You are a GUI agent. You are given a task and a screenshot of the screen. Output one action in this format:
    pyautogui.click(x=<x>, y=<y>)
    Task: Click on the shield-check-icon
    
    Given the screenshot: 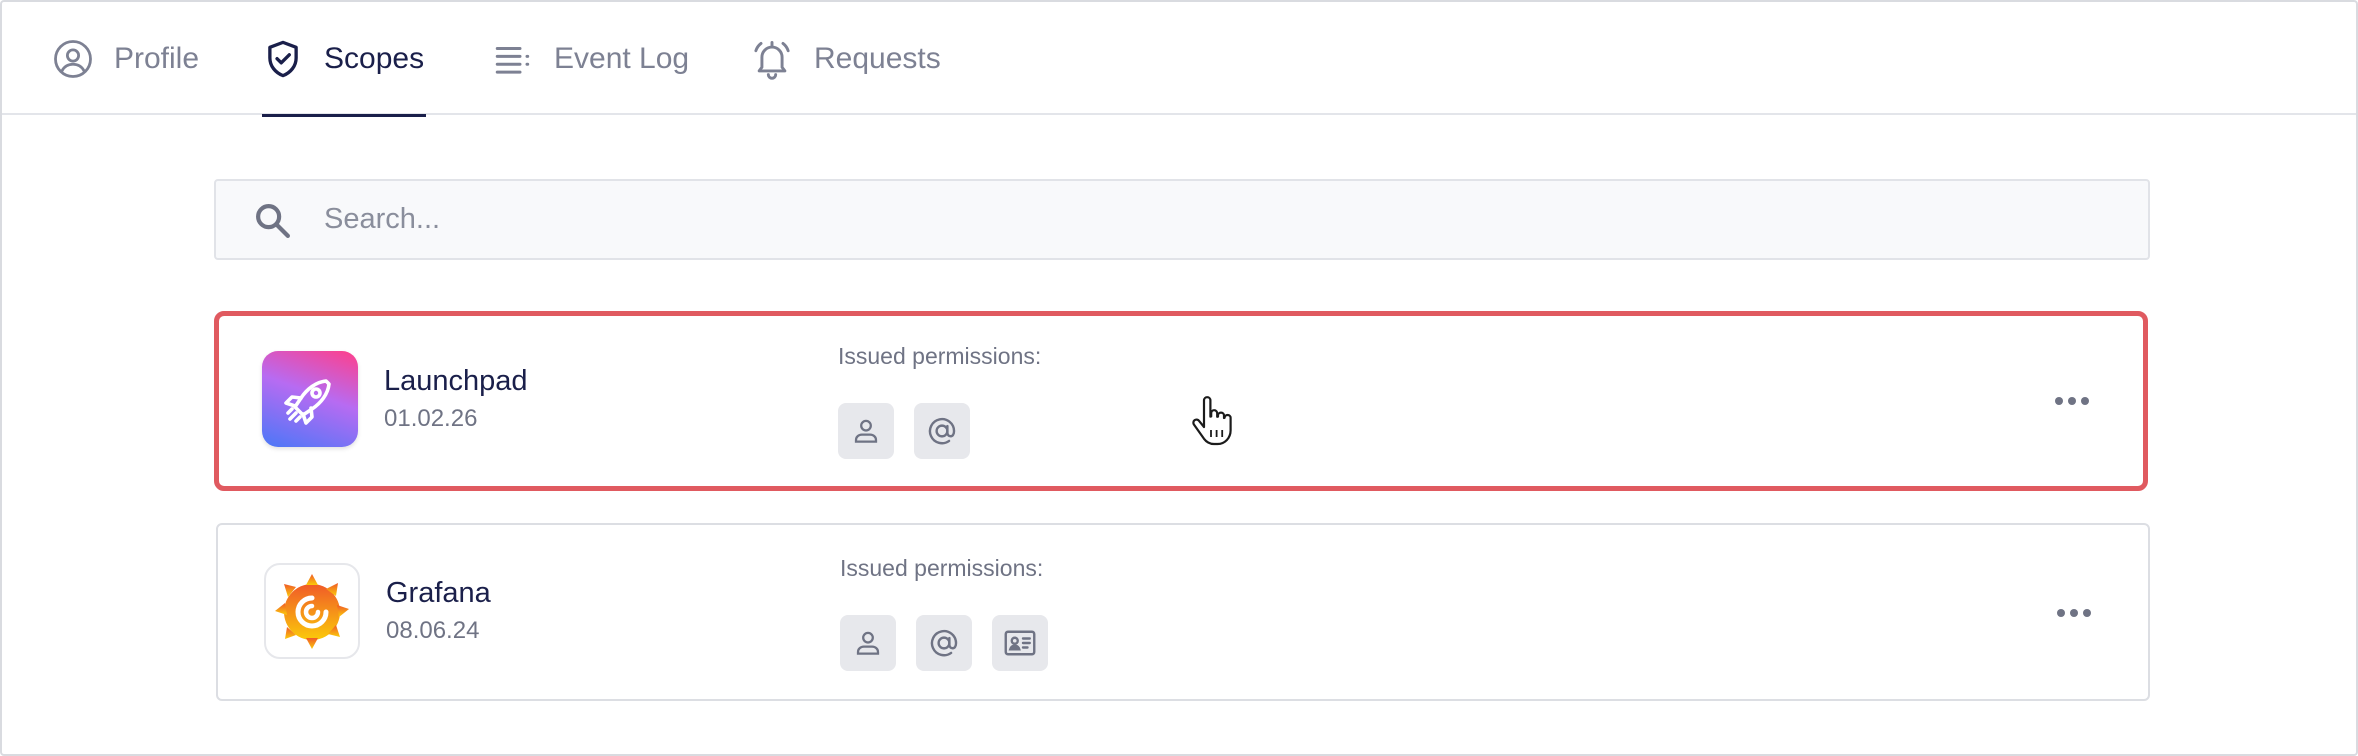 What is the action you would take?
    pyautogui.click(x=283, y=58)
    